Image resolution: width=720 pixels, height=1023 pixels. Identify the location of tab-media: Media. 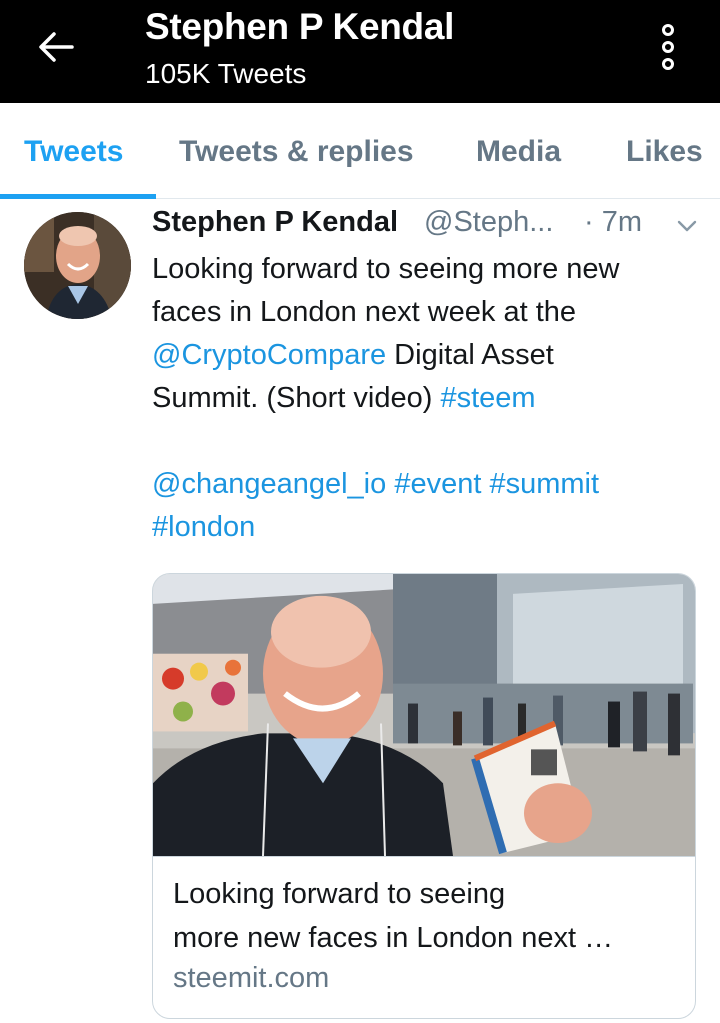
(518, 152).